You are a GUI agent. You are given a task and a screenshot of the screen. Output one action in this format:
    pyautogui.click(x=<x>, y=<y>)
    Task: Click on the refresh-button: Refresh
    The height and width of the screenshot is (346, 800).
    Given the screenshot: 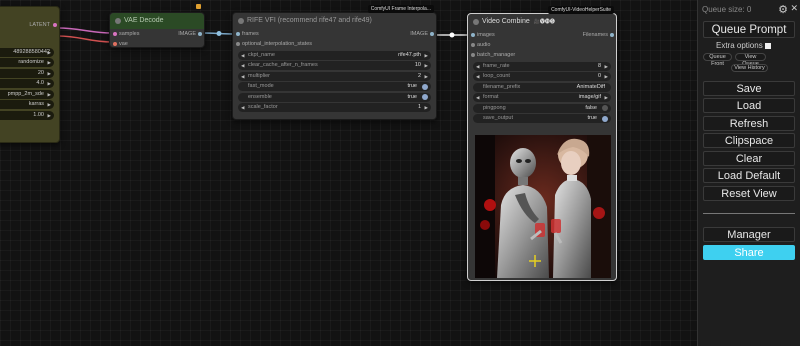 What is the action you would take?
    pyautogui.click(x=749, y=123)
    